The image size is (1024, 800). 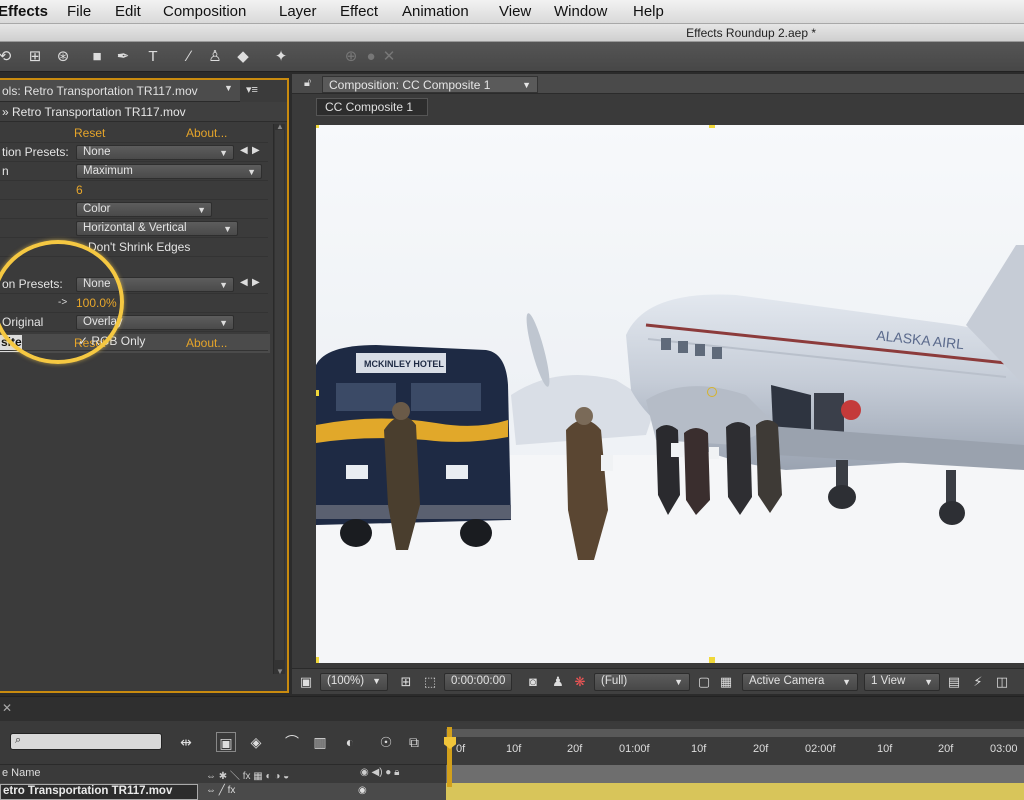 I want to click on scroll-up-icon: ▲, so click(x=280, y=126).